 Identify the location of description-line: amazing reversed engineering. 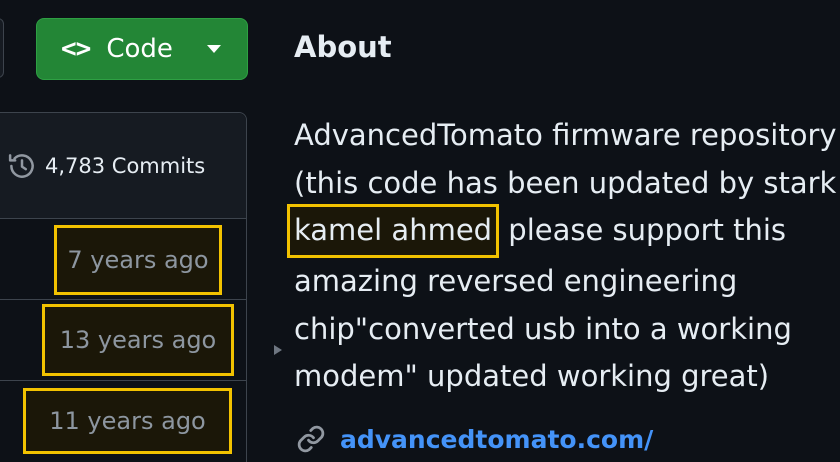
(516, 281).